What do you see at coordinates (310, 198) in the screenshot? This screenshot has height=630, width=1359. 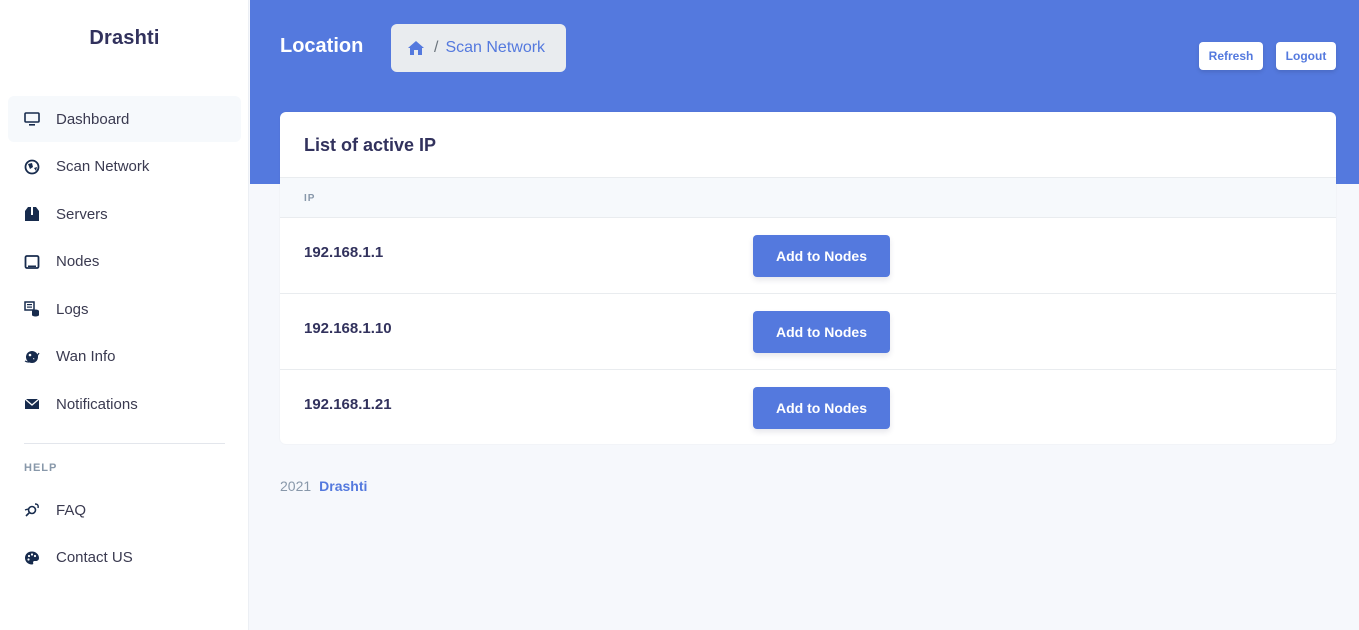 I see `column-header-ip: IP` at bounding box center [310, 198].